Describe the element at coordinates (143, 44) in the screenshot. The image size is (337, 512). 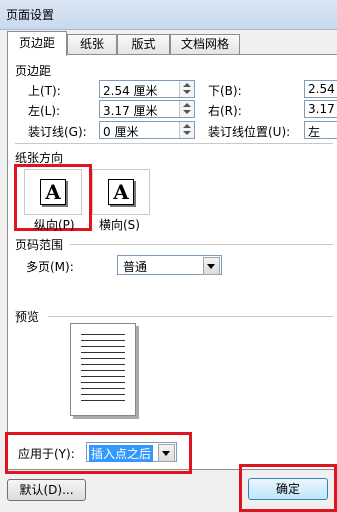
I see `tab-layout: 版式` at that location.